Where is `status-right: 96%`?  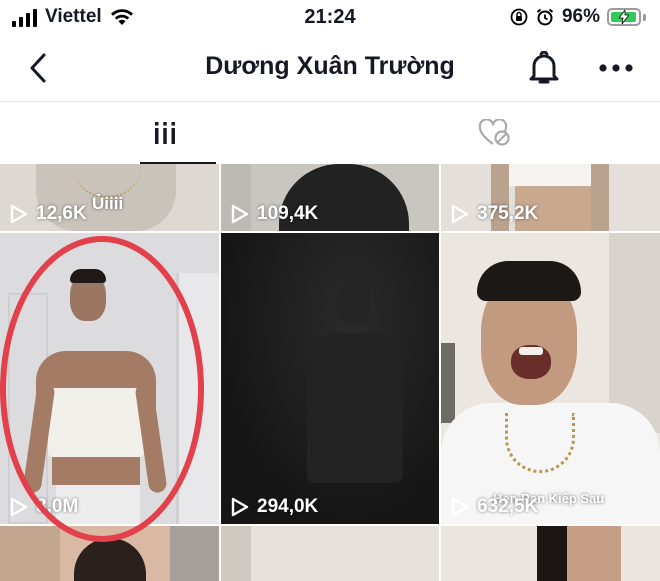 status-right: 96% is located at coordinates (578, 17).